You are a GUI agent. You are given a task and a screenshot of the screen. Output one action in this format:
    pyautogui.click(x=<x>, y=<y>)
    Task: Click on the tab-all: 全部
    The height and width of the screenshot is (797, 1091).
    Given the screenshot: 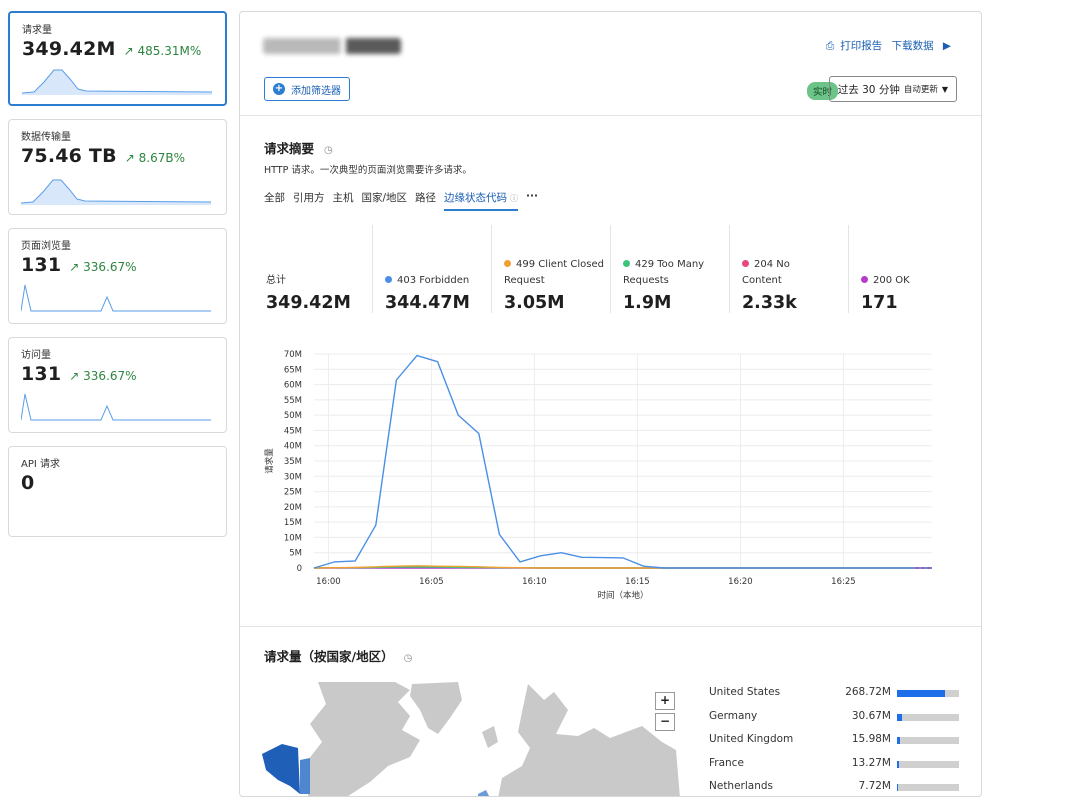 What is the action you would take?
    pyautogui.click(x=274, y=200)
    